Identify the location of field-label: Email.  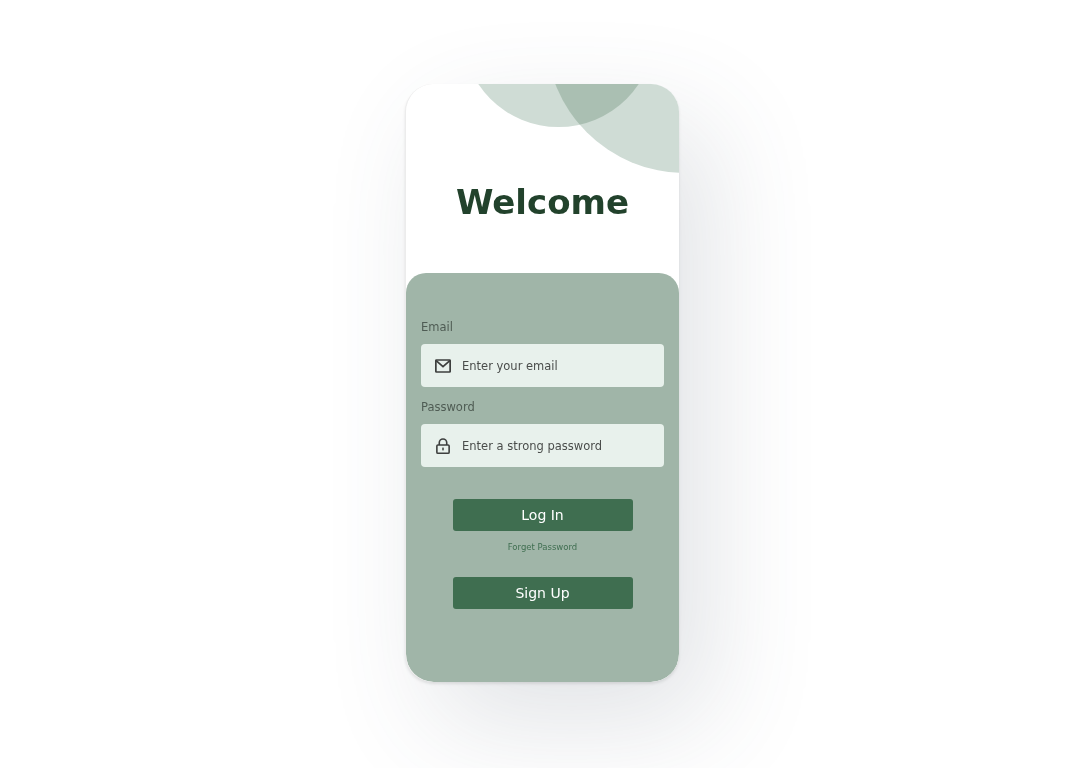
(437, 327).